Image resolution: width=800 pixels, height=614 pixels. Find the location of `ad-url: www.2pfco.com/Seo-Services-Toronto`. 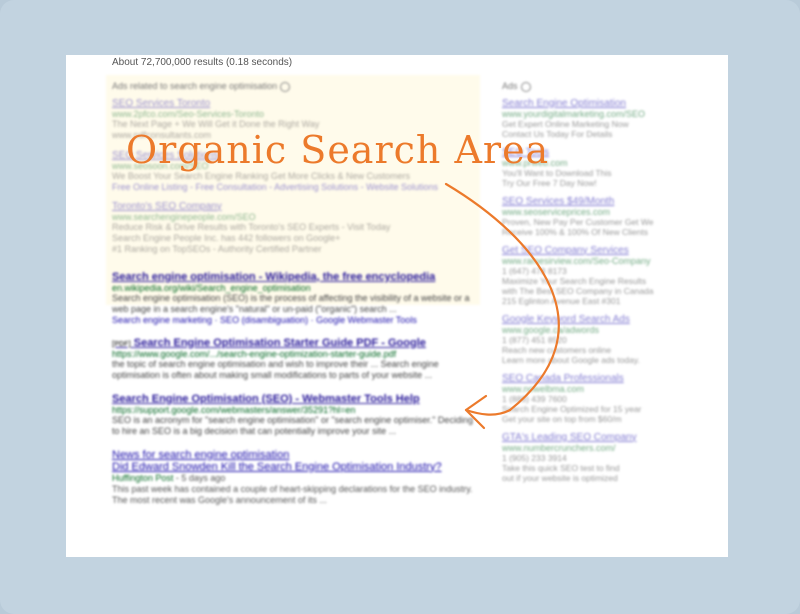

ad-url: www.2pfco.com/Seo-Services-Toronto is located at coordinates (188, 113).